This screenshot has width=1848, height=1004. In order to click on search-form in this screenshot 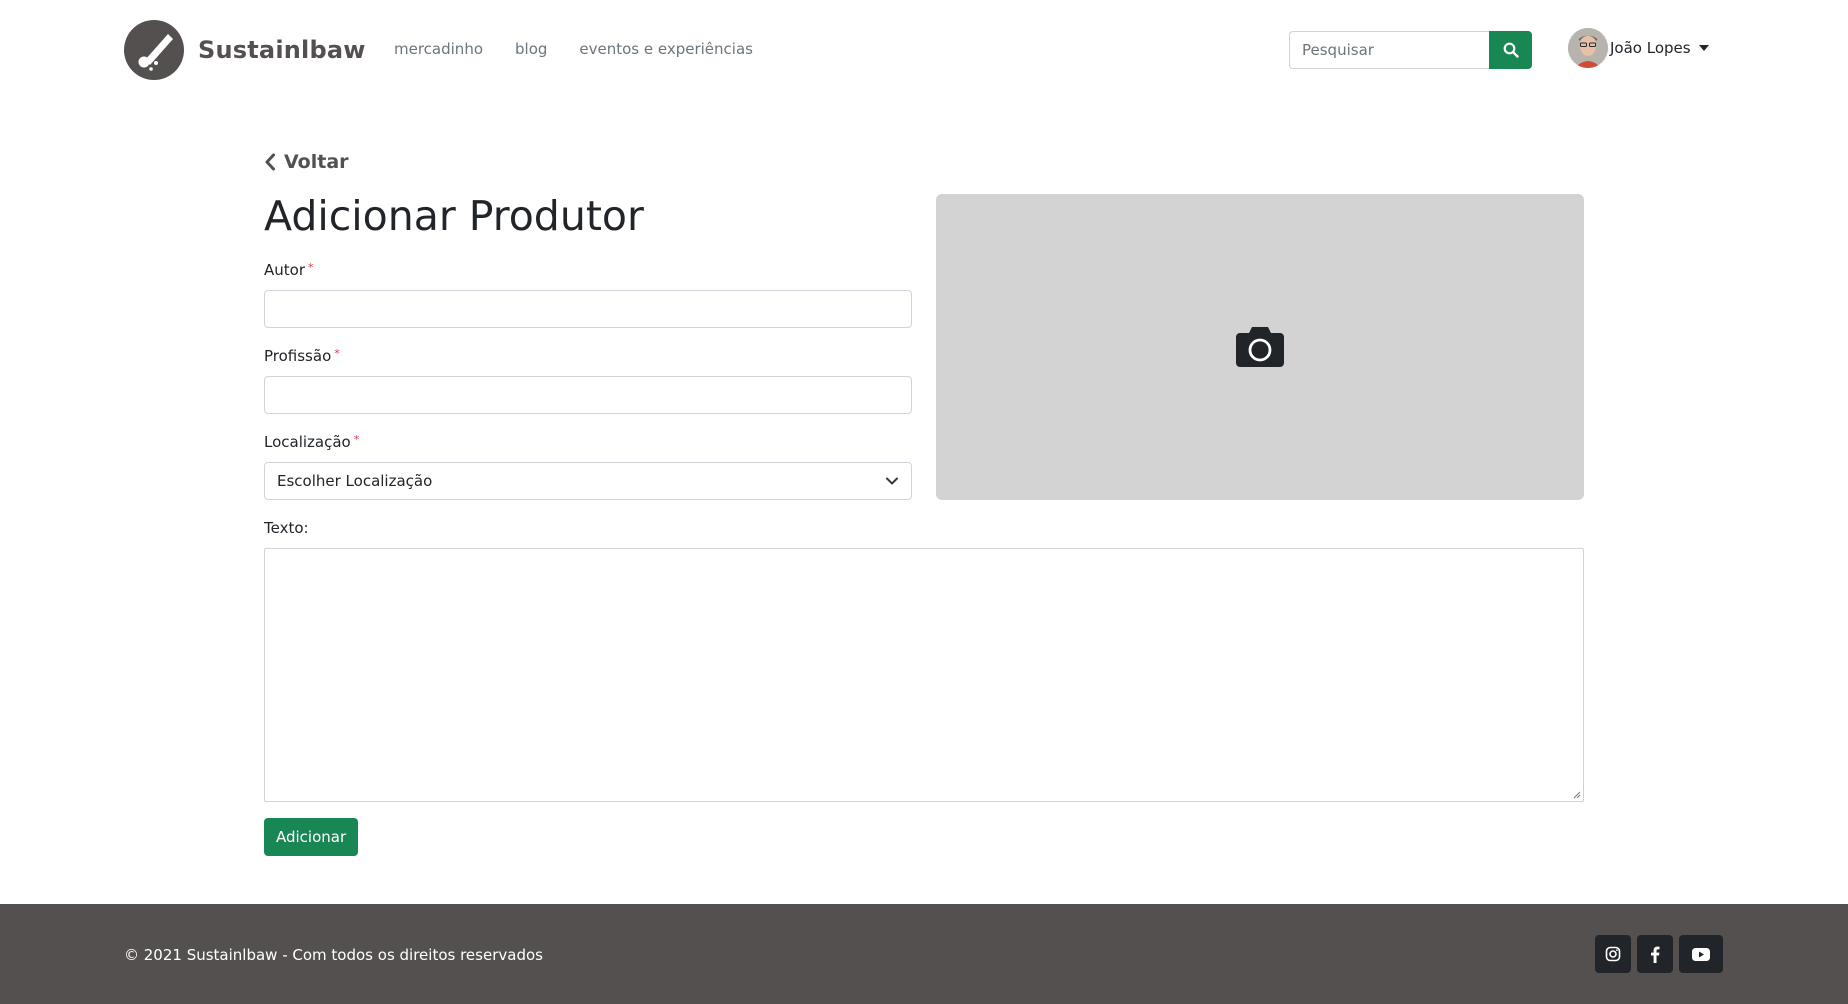, I will do `click(1410, 50)`.